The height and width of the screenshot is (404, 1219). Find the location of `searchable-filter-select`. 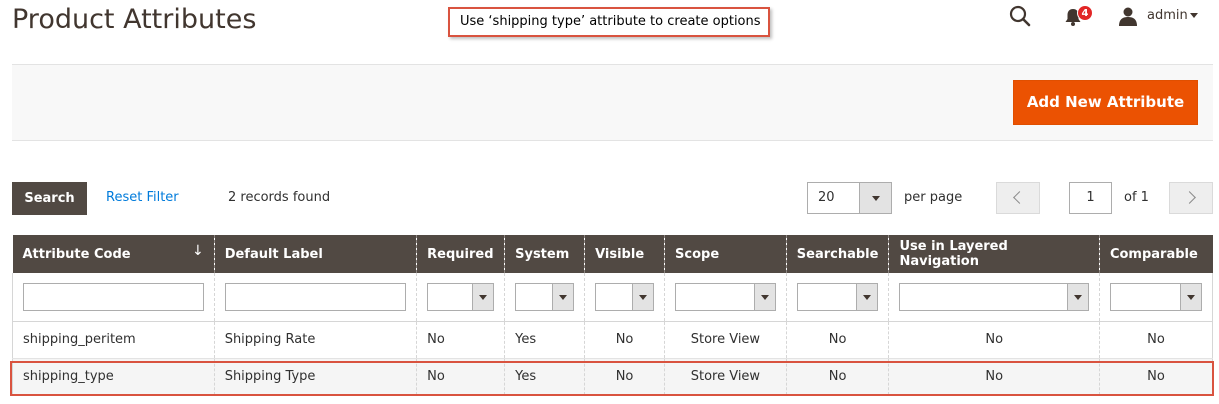

searchable-filter-select is located at coordinates (837, 296).